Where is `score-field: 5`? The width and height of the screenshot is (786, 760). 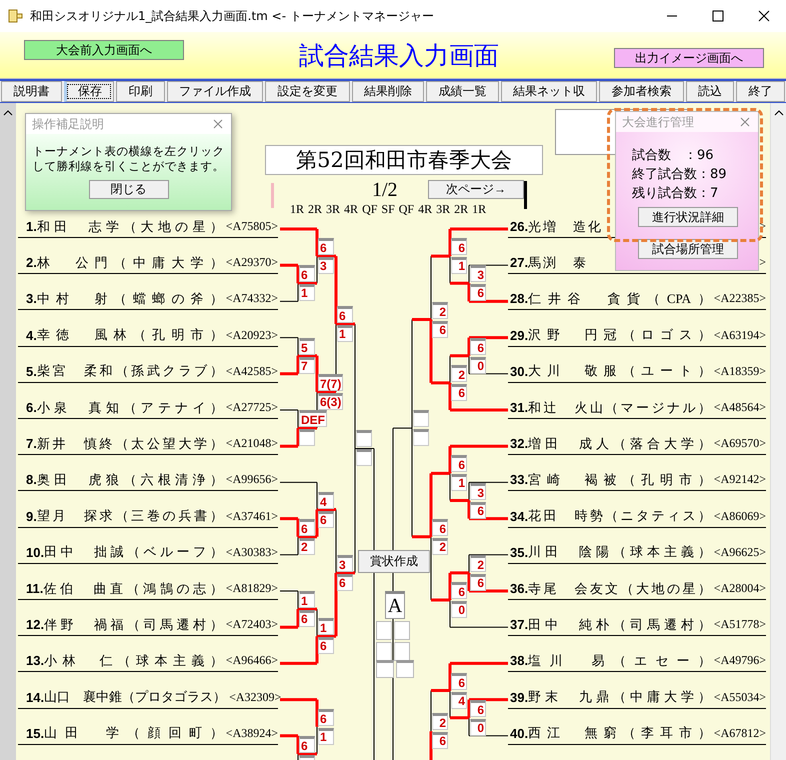
score-field: 5 is located at coordinates (307, 346).